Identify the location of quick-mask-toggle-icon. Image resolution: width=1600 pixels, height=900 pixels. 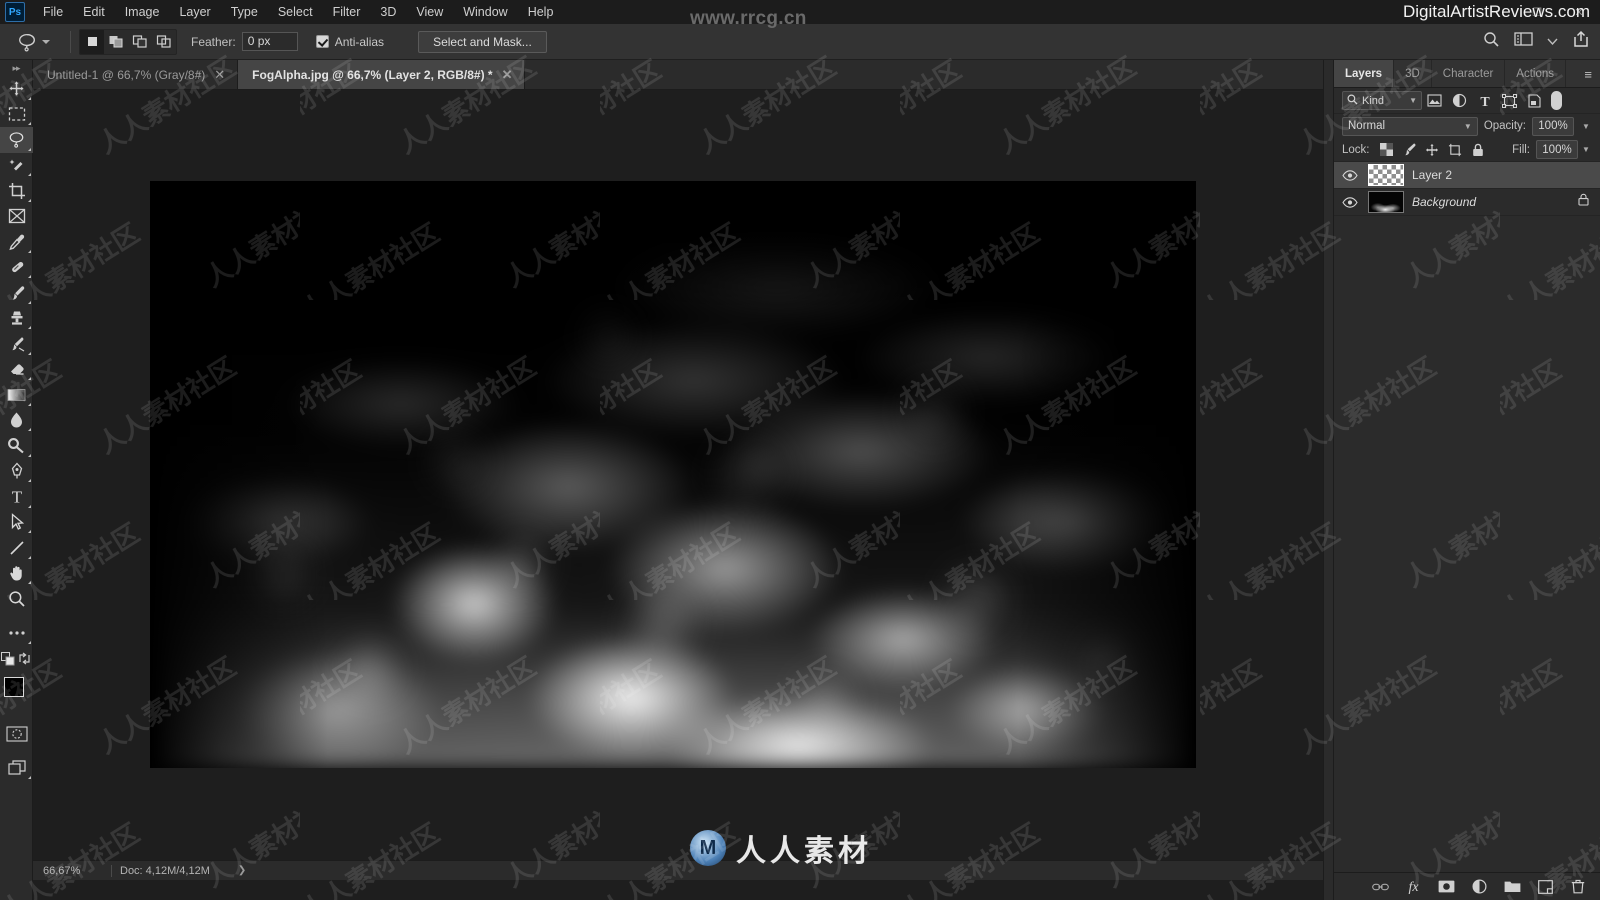
(16, 735).